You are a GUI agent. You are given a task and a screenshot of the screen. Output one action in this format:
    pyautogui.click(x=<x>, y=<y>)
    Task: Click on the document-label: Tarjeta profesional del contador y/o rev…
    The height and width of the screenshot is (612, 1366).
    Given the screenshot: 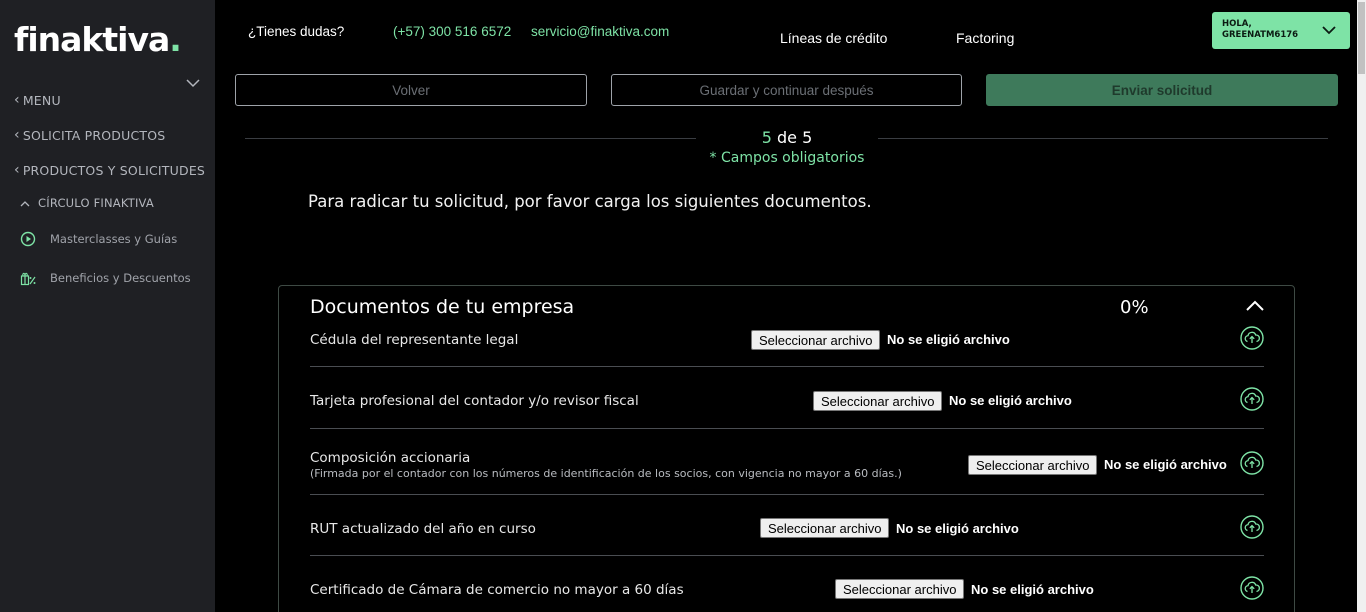 What is the action you would take?
    pyautogui.click(x=474, y=401)
    